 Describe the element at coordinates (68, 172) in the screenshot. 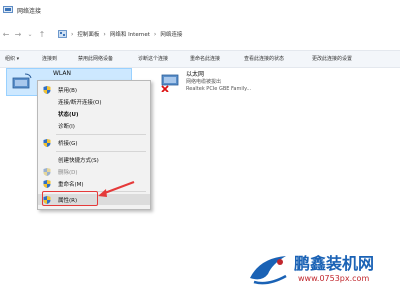

I see `menu-item-label: 删除(D)` at that location.